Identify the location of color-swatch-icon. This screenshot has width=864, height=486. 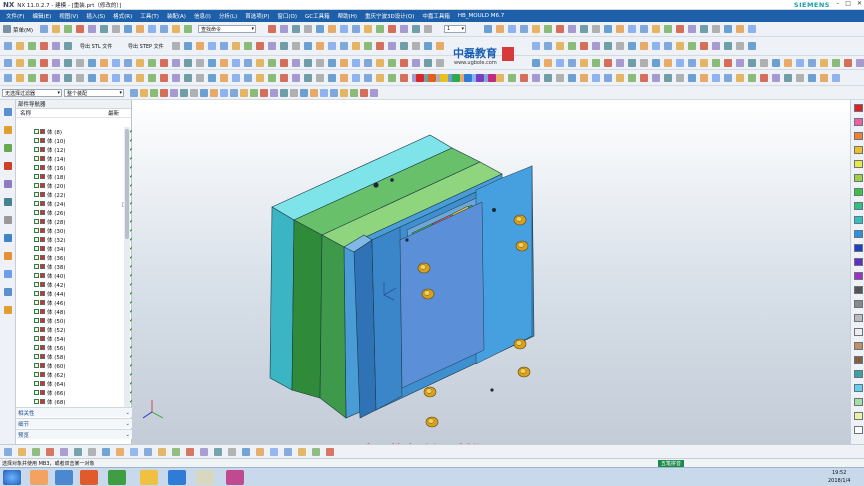
(444, 78).